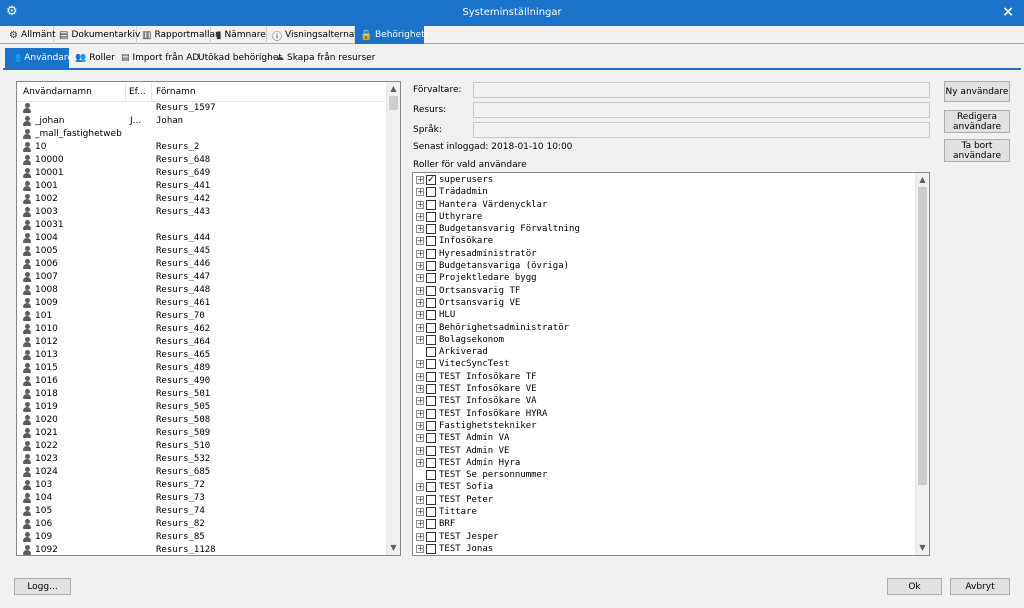  I want to click on role-item: + BRF, so click(664, 524).